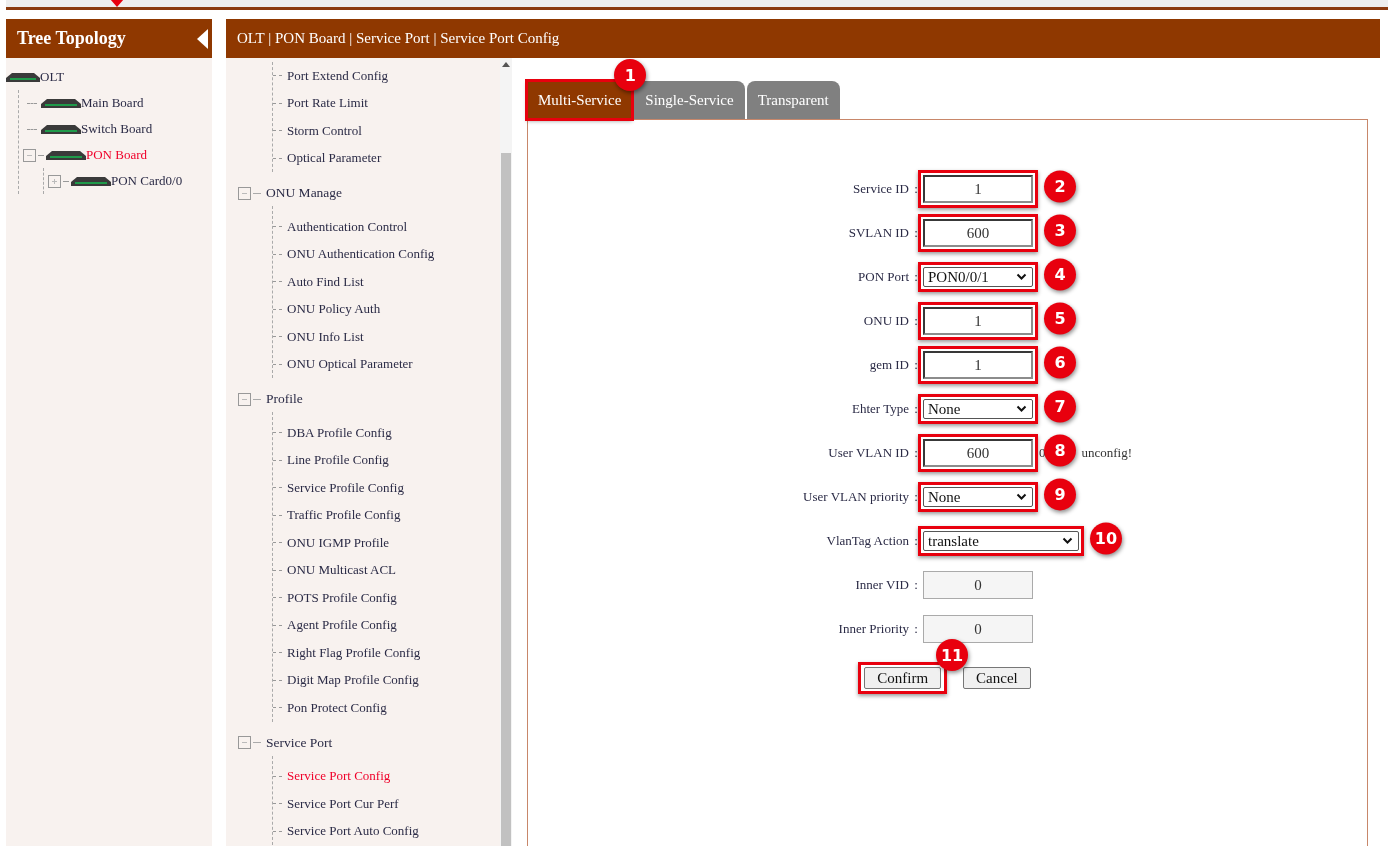 This screenshot has width=1394, height=846. Describe the element at coordinates (855, 497) in the screenshot. I see `field-label: User VLAN priority` at that location.